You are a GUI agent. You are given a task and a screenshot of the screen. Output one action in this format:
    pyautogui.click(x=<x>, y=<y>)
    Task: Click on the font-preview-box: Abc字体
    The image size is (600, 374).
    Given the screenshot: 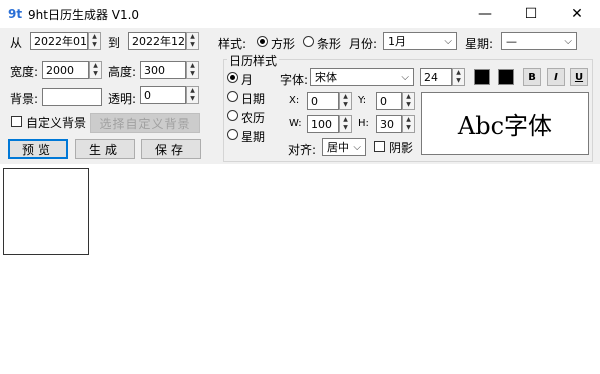 What is the action you would take?
    pyautogui.click(x=505, y=123)
    